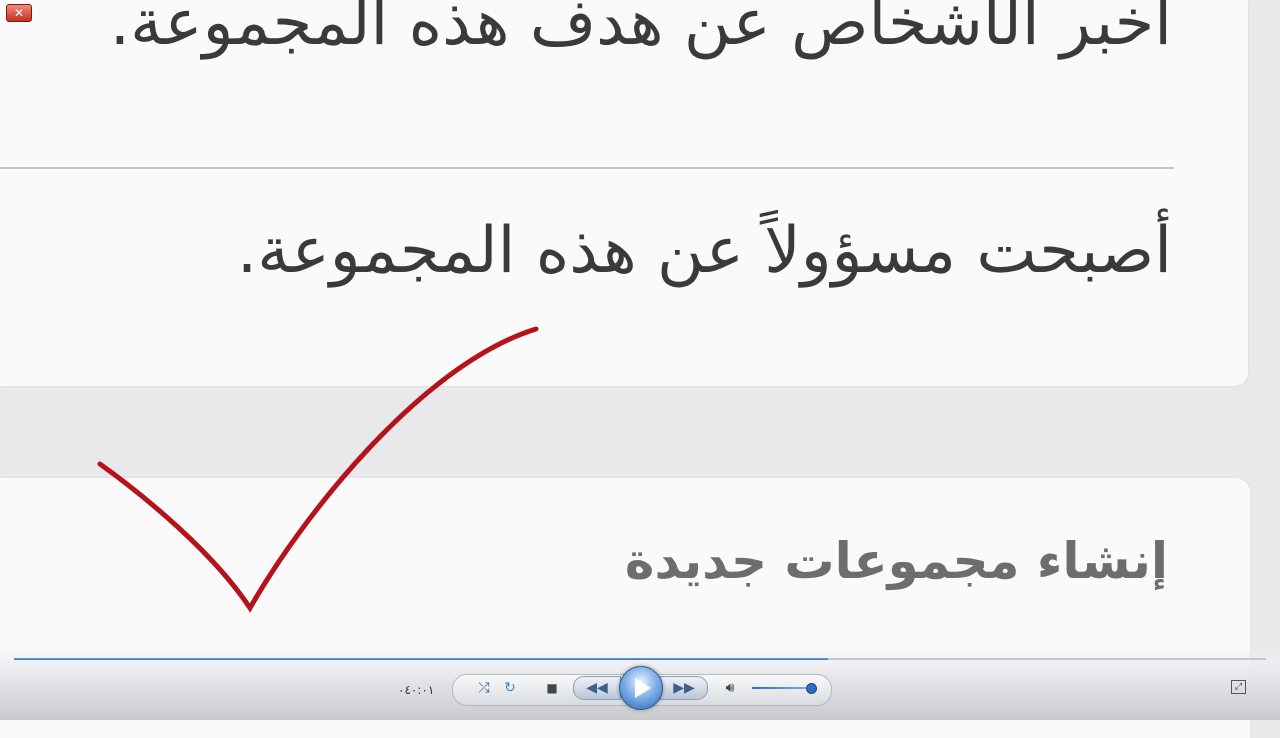  What do you see at coordinates (421, 659) in the screenshot?
I see `seek-bar-fill` at bounding box center [421, 659].